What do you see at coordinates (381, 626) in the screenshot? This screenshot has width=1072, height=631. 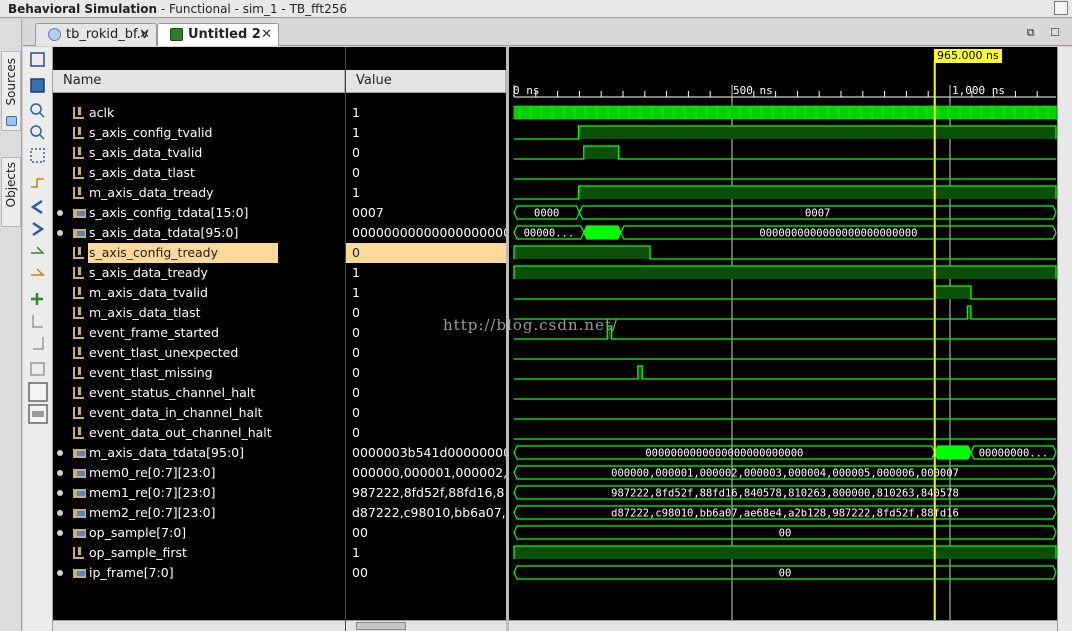 I see `value-hscroll-thumb` at bounding box center [381, 626].